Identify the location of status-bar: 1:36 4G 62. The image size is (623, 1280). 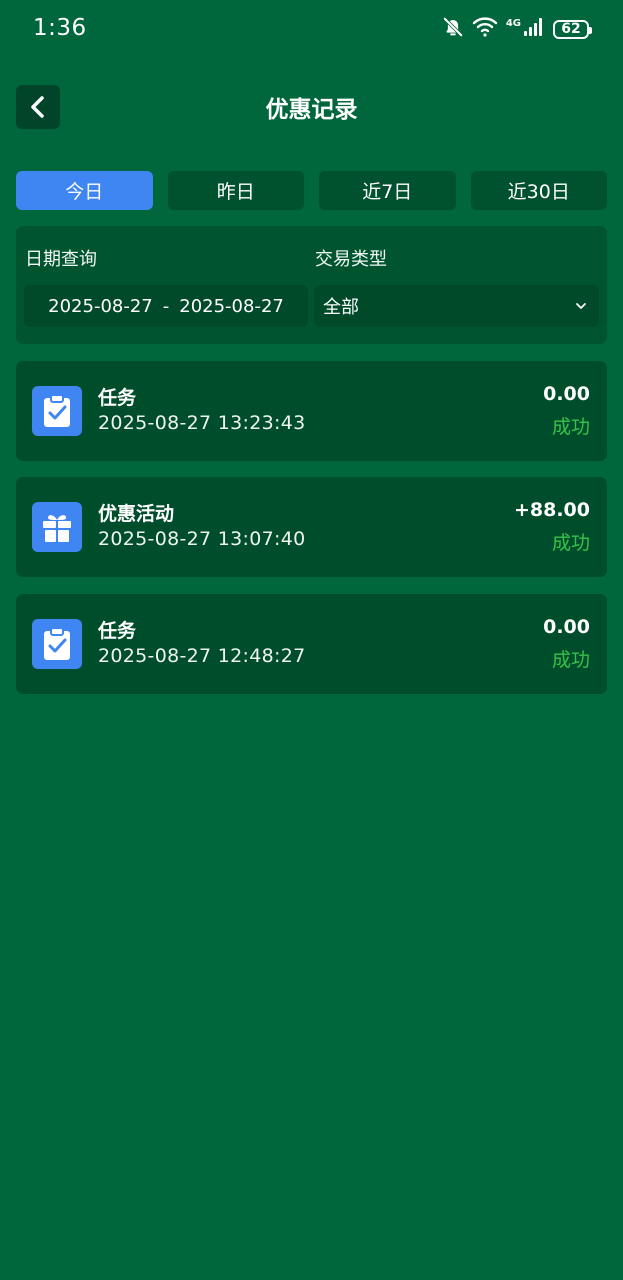
(311, 30).